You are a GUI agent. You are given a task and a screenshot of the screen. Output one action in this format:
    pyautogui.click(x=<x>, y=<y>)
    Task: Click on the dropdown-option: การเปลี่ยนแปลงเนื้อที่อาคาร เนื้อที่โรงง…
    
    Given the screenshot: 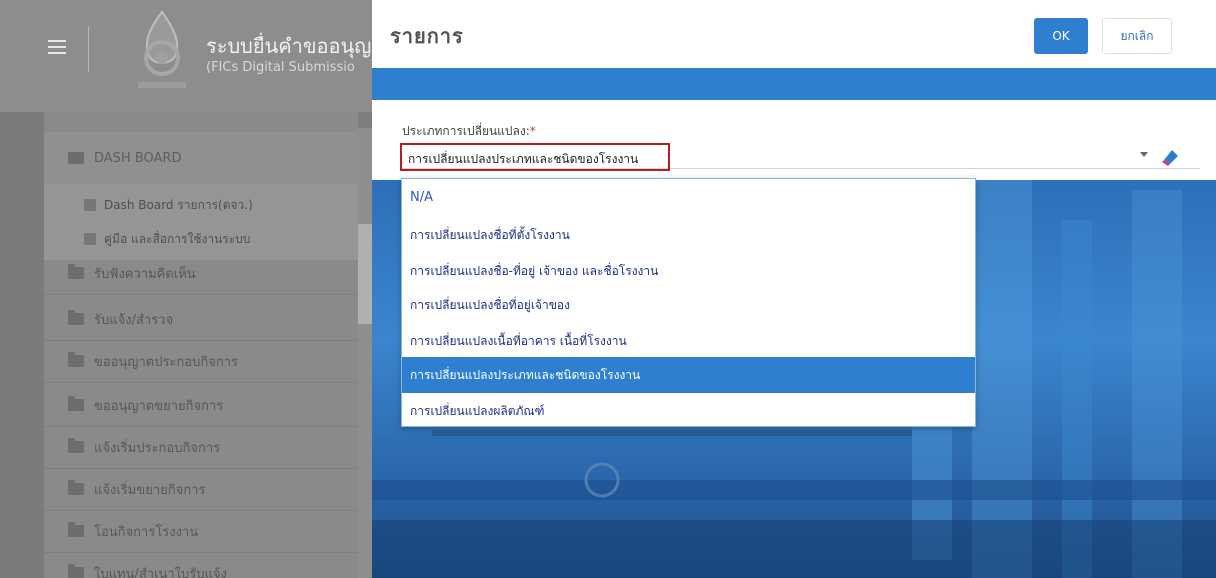 What is the action you would take?
    pyautogui.click(x=688, y=341)
    